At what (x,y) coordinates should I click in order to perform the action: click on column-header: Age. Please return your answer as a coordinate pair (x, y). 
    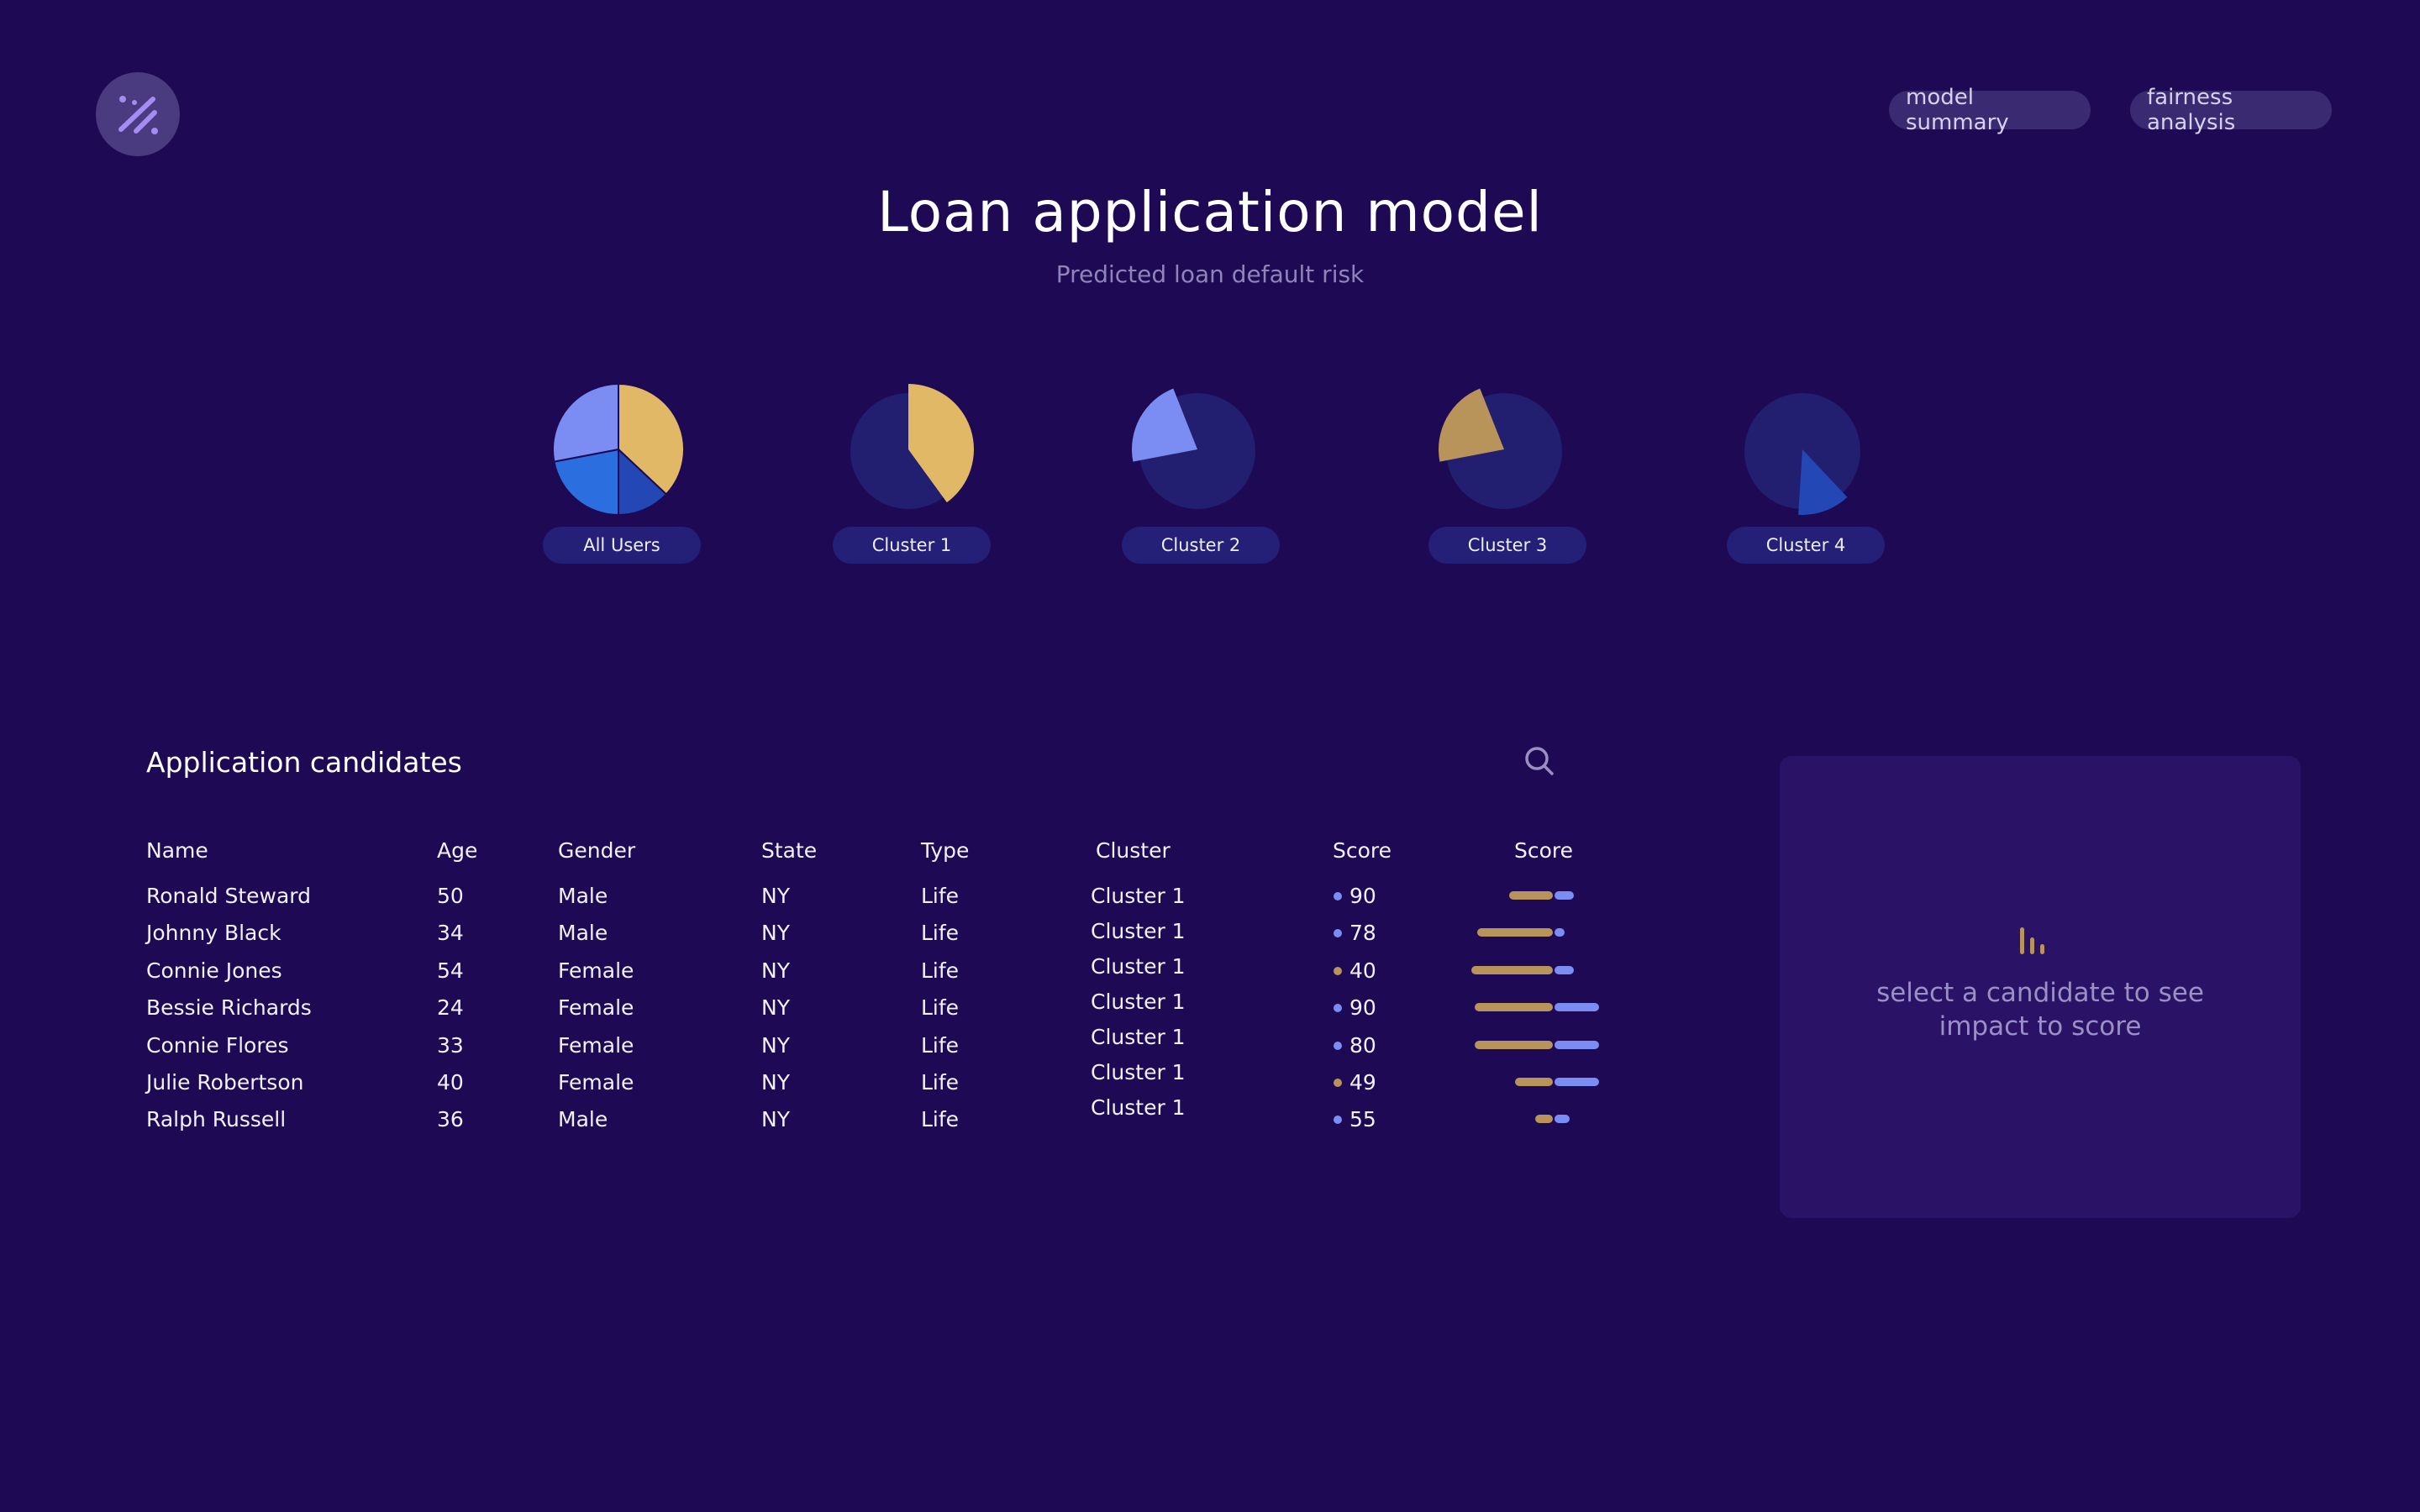
    Looking at the image, I should click on (457, 850).